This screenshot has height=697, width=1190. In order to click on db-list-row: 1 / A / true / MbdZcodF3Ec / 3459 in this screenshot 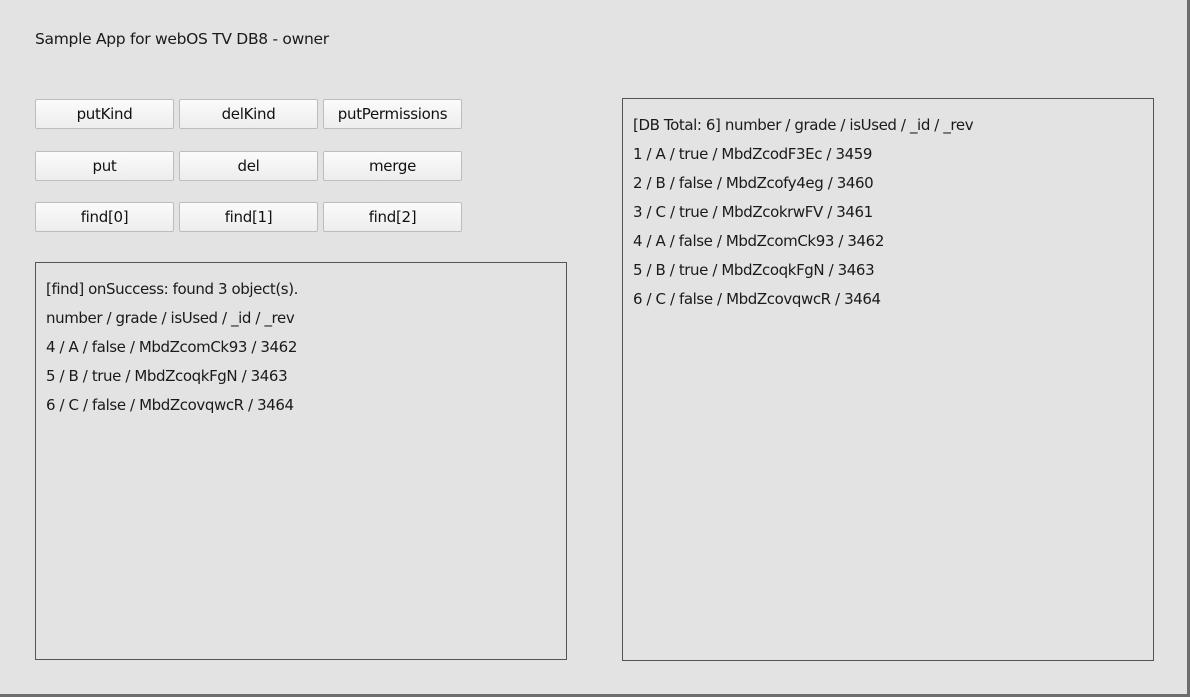, I will do `click(753, 154)`.